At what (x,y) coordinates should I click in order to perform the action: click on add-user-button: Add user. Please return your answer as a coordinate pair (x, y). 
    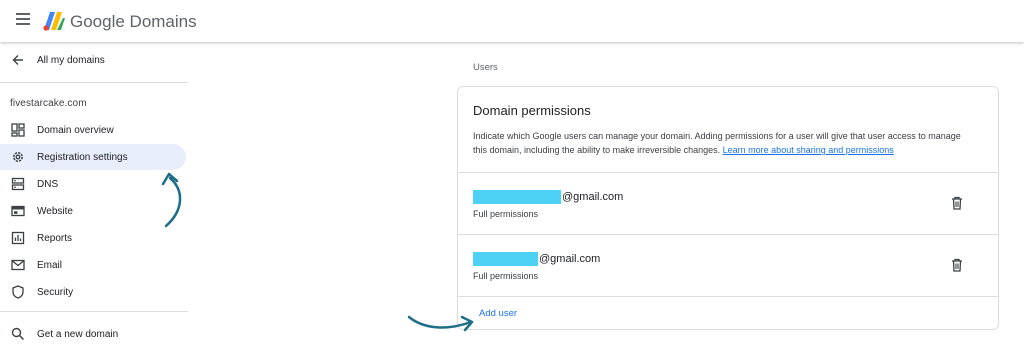
    Looking at the image, I should click on (498, 313).